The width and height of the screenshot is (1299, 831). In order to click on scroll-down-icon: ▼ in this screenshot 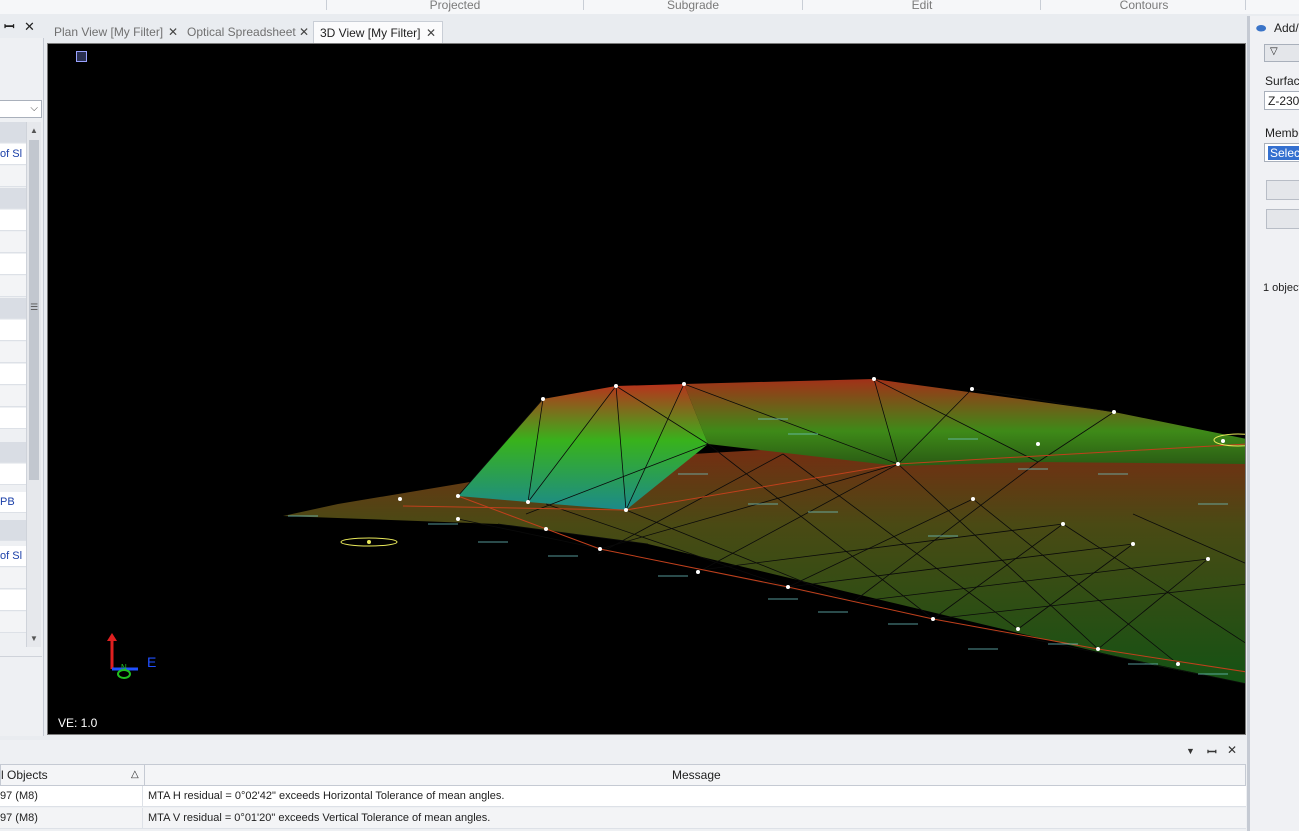, I will do `click(34, 638)`.